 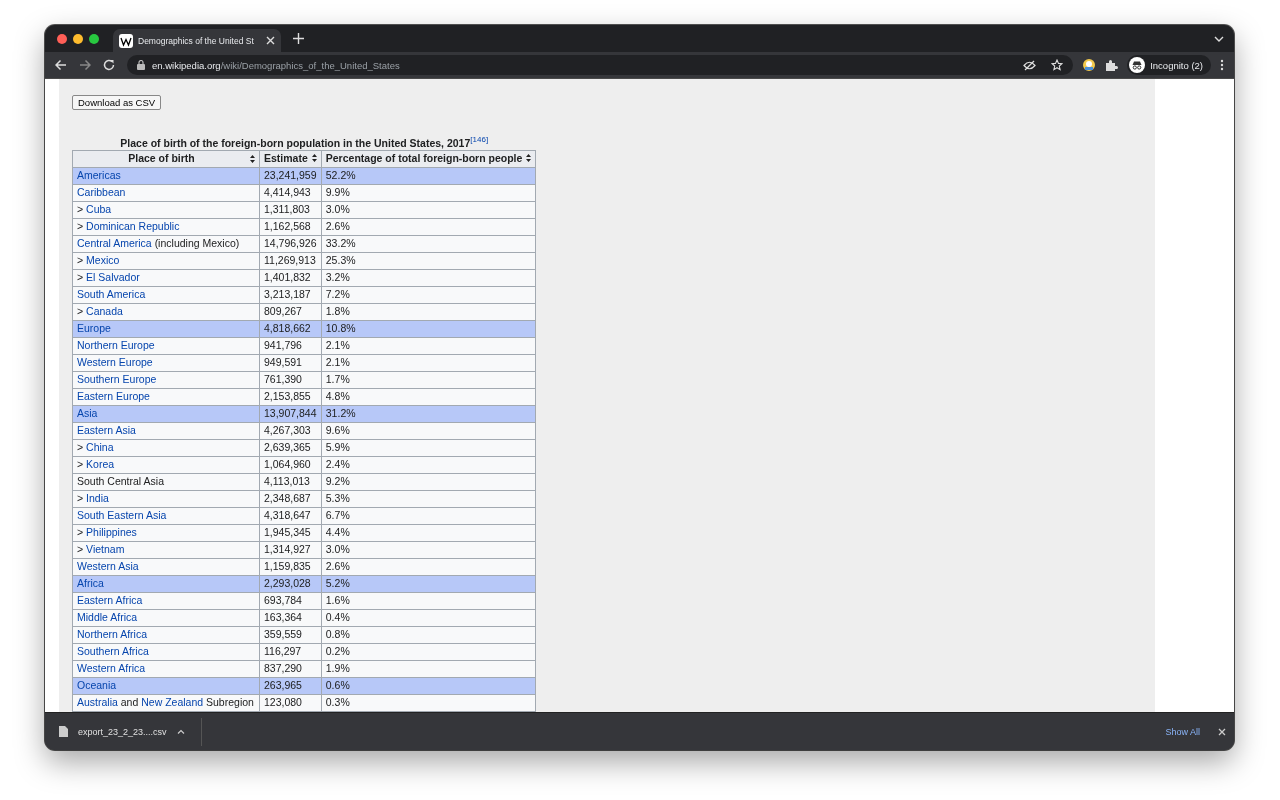 What do you see at coordinates (290, 617) in the screenshot?
I see `table-cell: 163,364` at bounding box center [290, 617].